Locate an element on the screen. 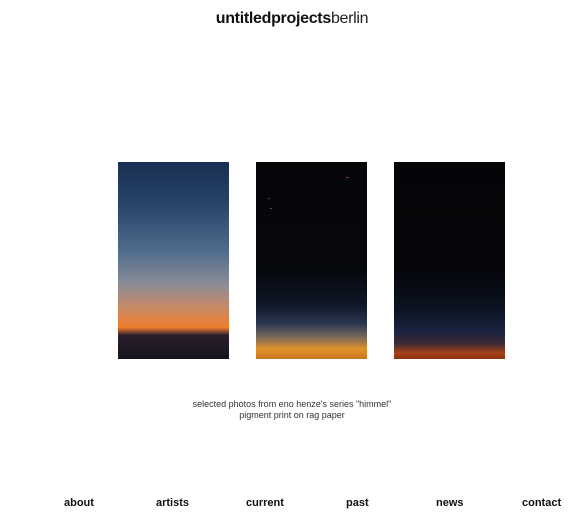 This screenshot has height=524, width=584. nav-contact-link: contact is located at coordinates (541, 503).